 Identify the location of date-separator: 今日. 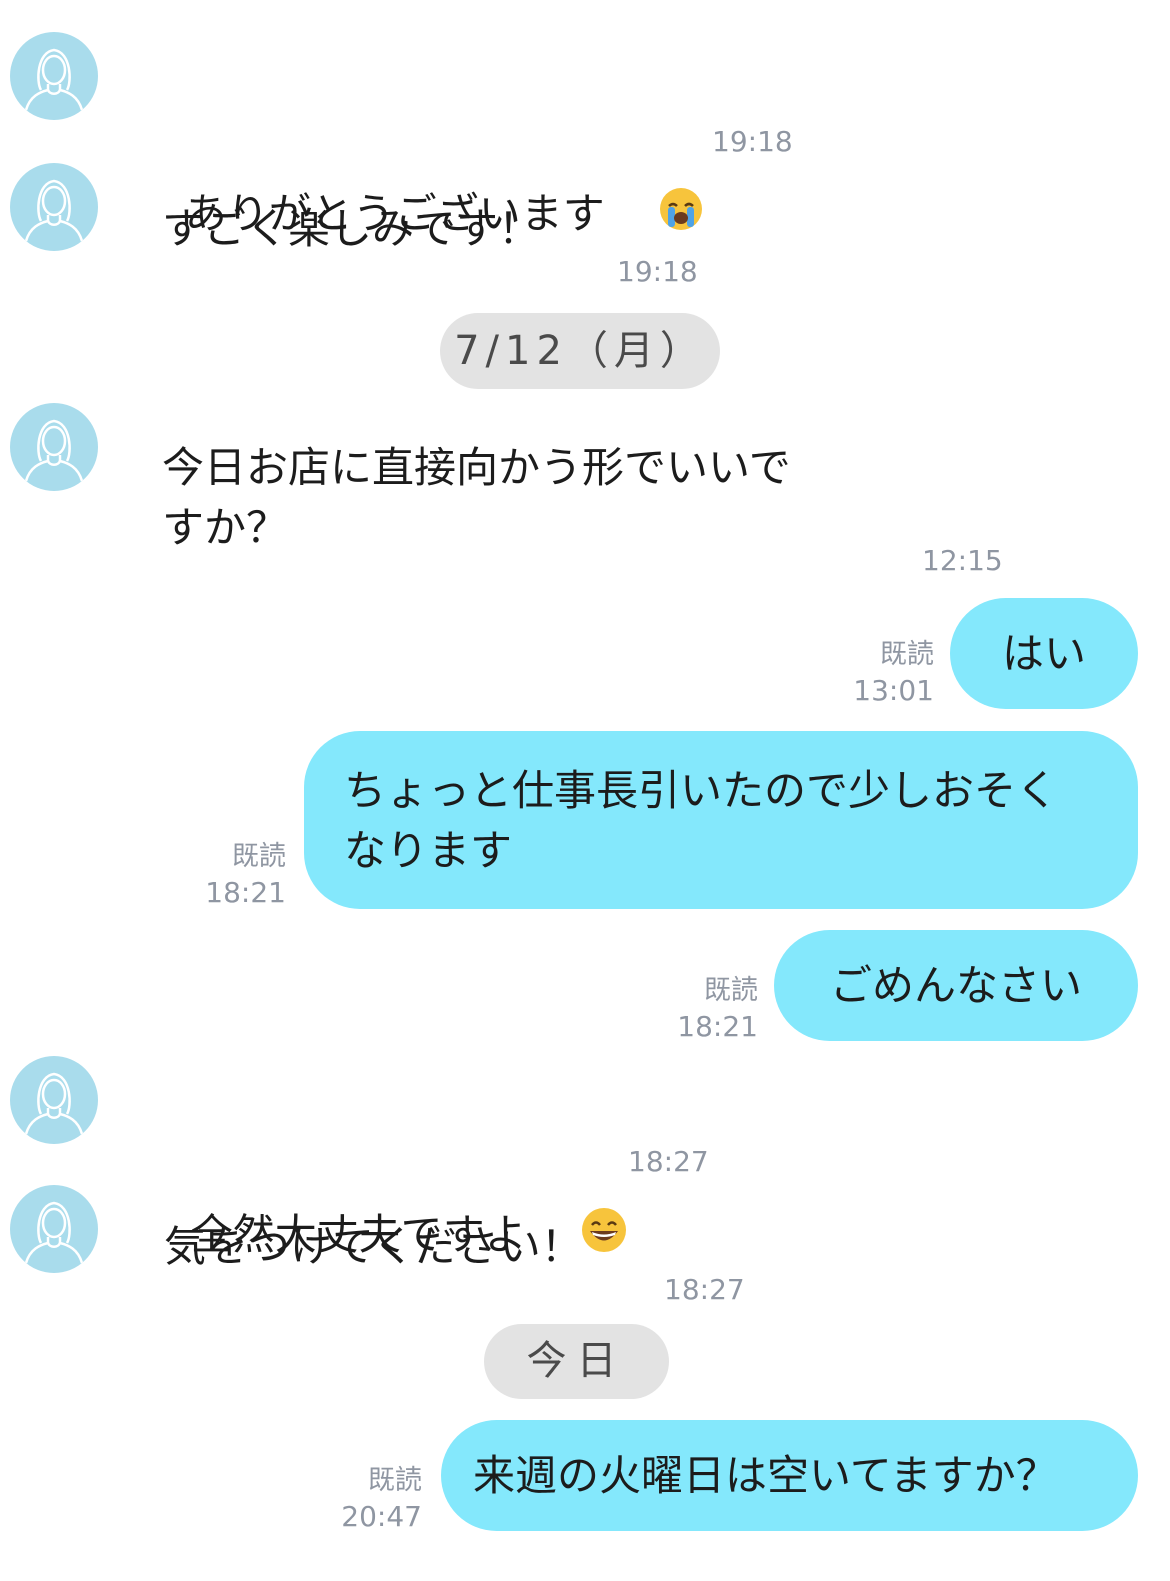
(576, 1361).